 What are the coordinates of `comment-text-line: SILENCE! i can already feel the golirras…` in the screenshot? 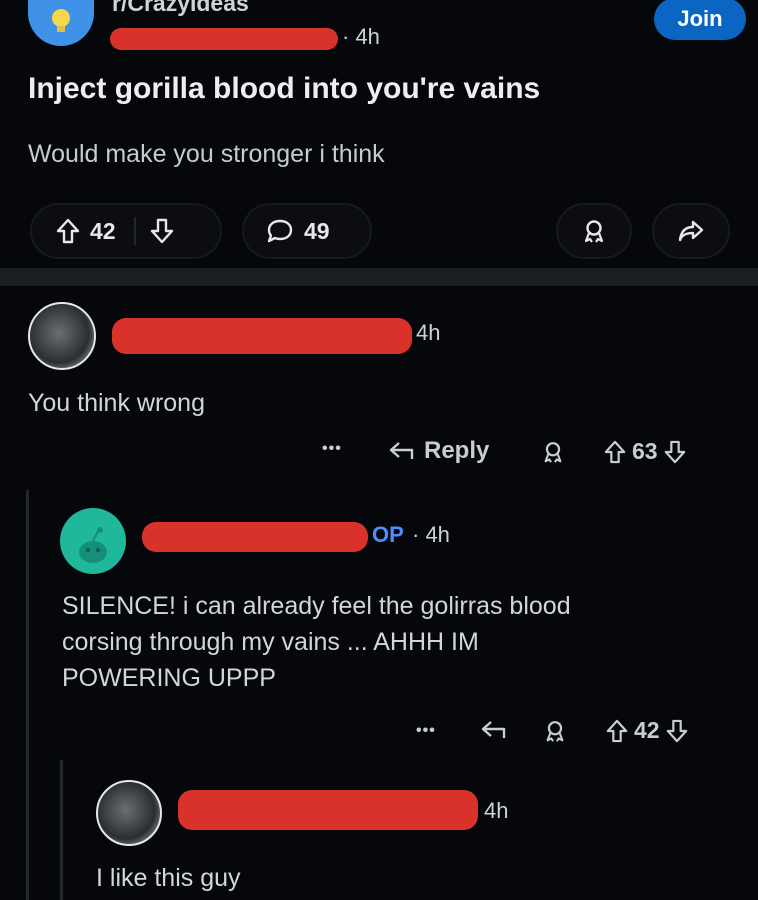 It's located at (316, 606).